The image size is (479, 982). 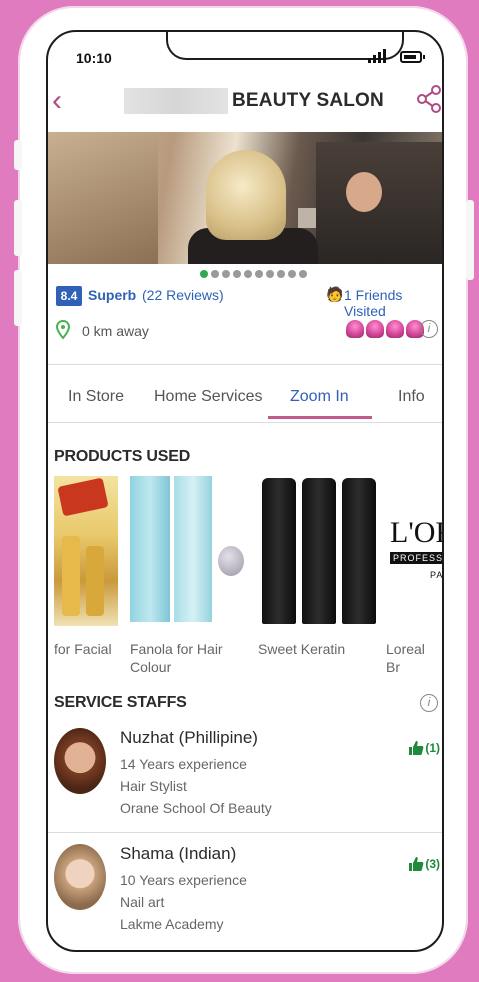 What do you see at coordinates (335, 294) in the screenshot?
I see `friend-icon: 🧑` at bounding box center [335, 294].